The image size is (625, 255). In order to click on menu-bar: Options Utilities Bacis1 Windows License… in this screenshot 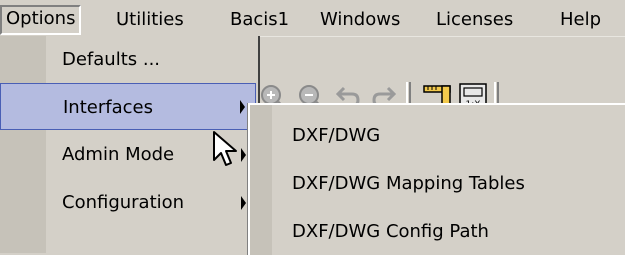, I will do `click(312, 18)`.